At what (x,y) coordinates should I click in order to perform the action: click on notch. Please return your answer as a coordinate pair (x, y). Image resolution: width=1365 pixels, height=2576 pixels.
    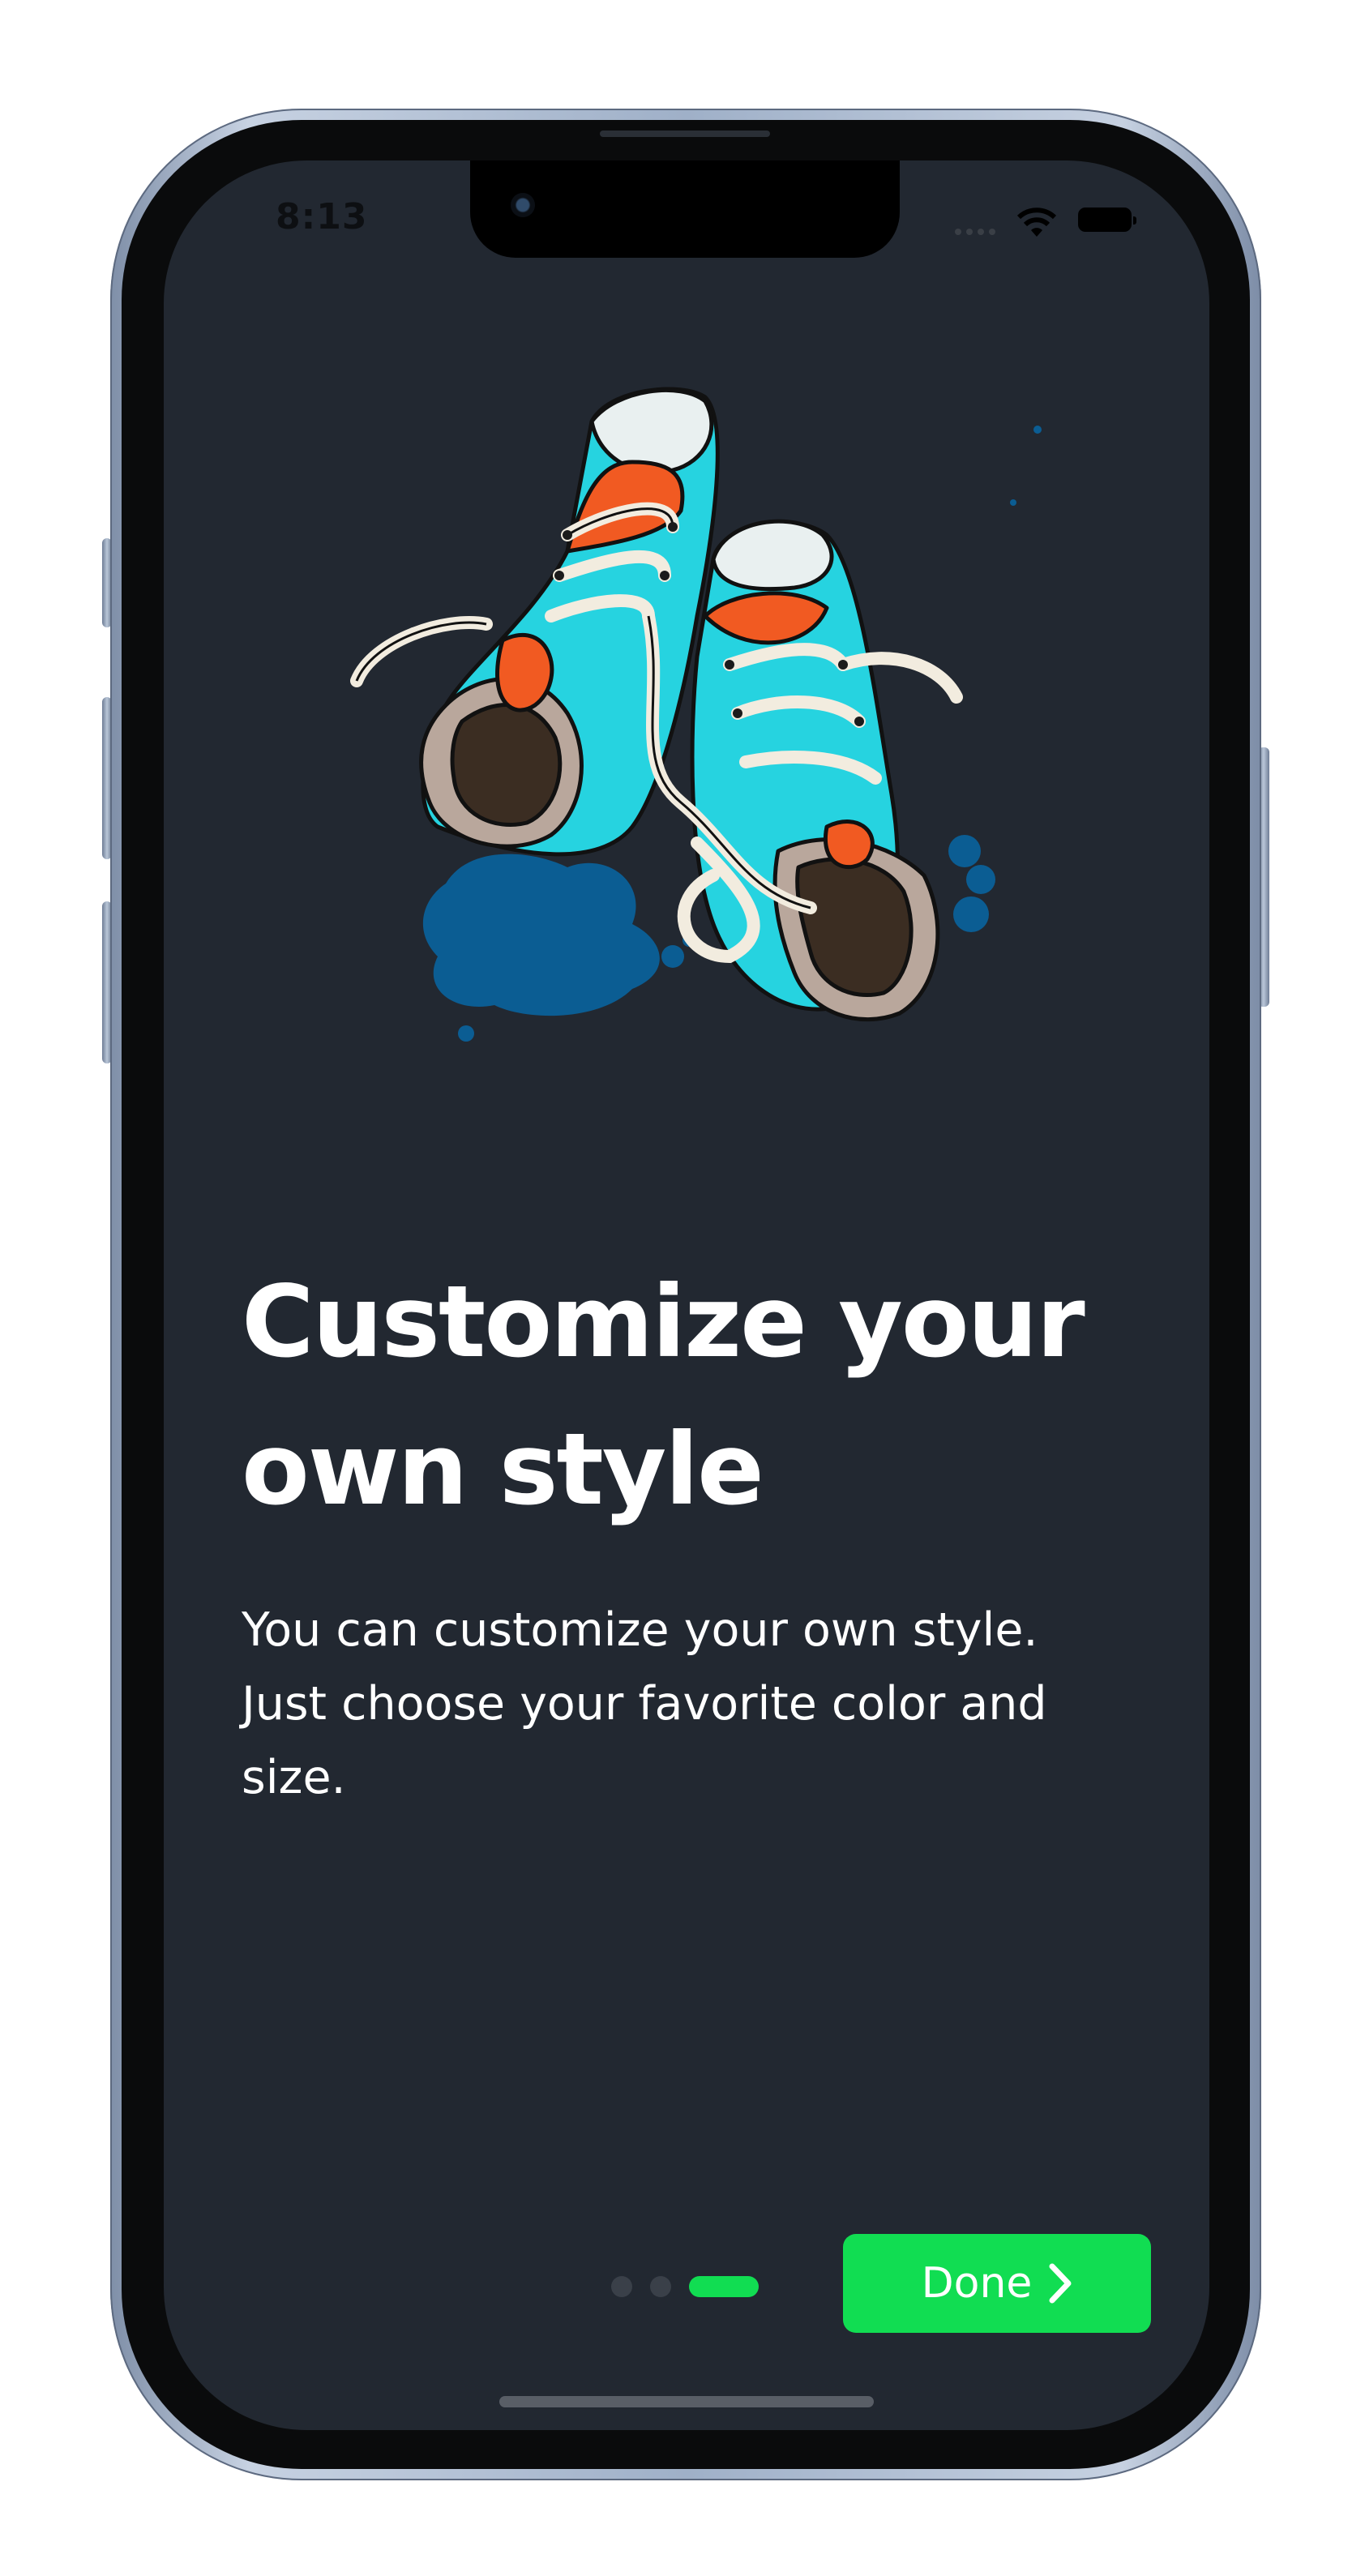
    Looking at the image, I should click on (685, 209).